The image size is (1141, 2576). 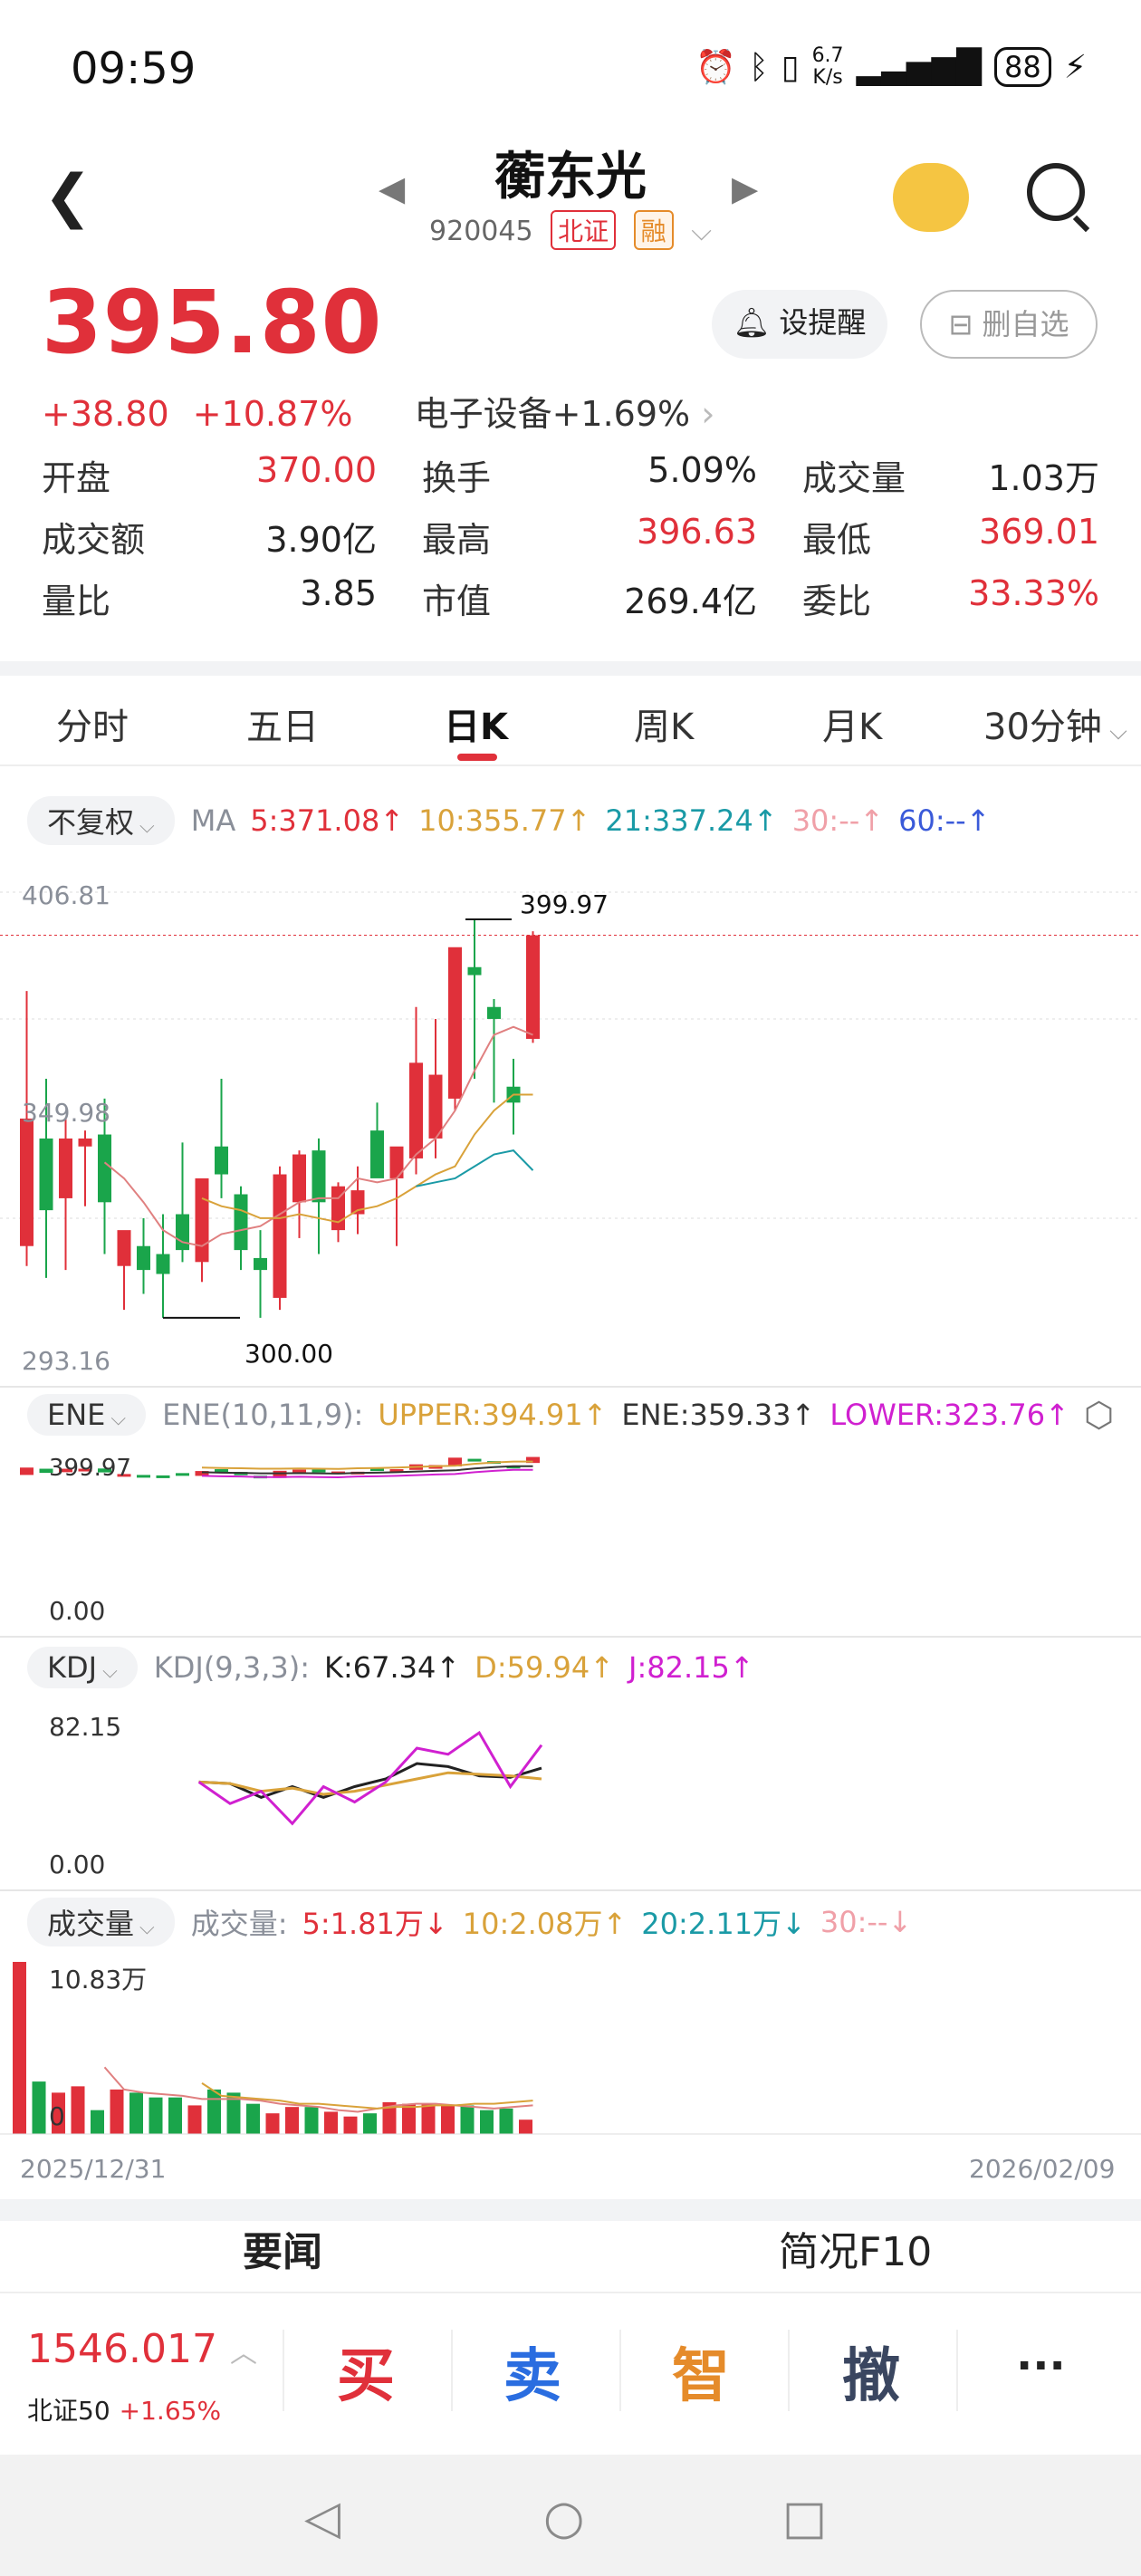 I want to click on ene-upper: UPPER:394.91↑, so click(x=493, y=1415).